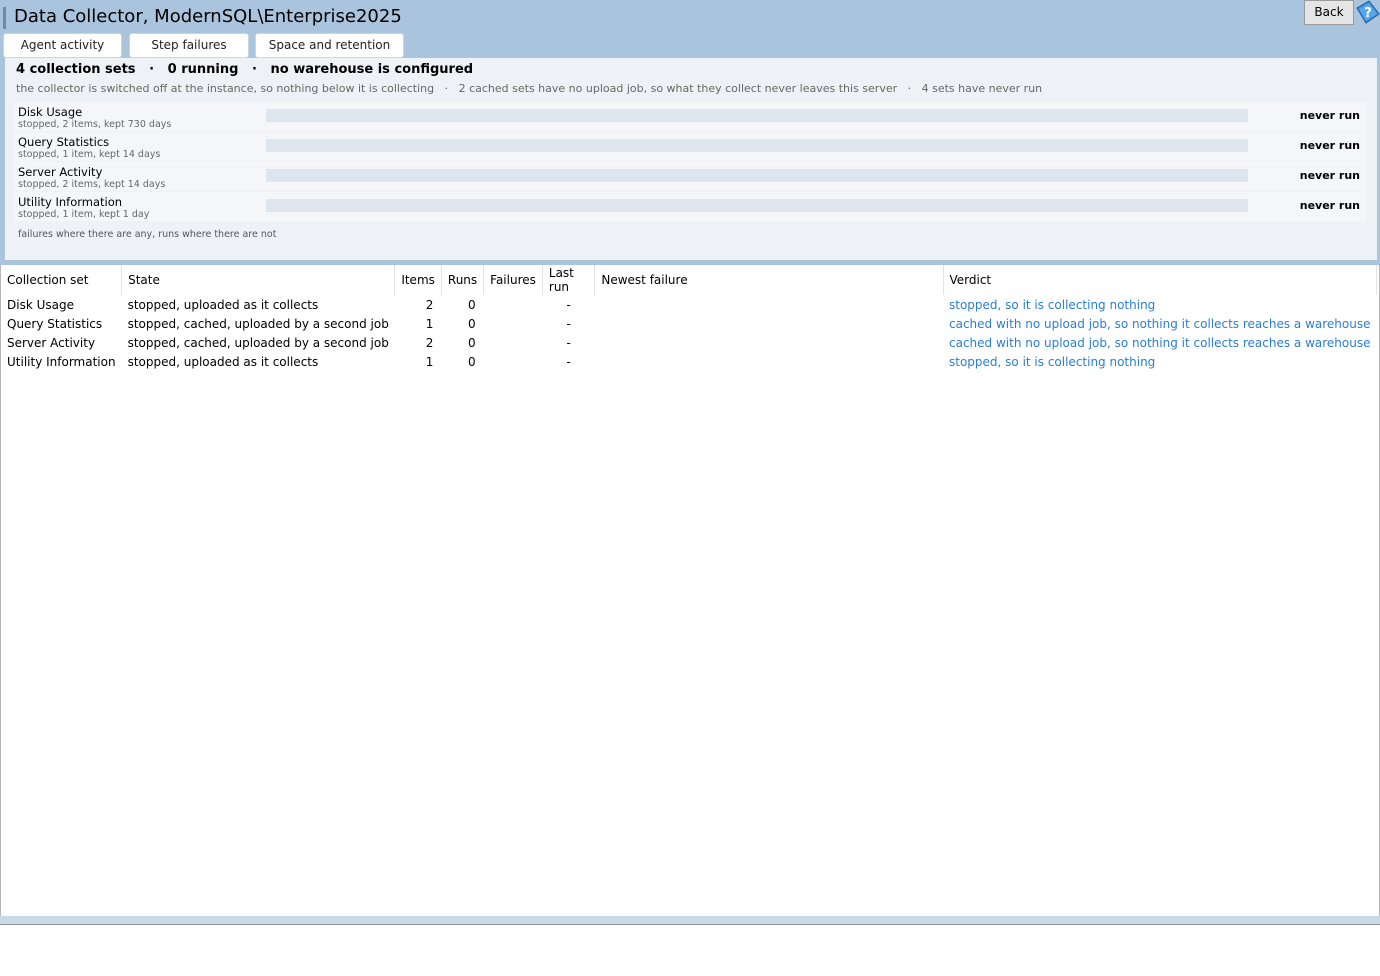 This screenshot has width=1380, height=976. Describe the element at coordinates (189, 45) in the screenshot. I see `tab-step-failures: Step failures` at that location.